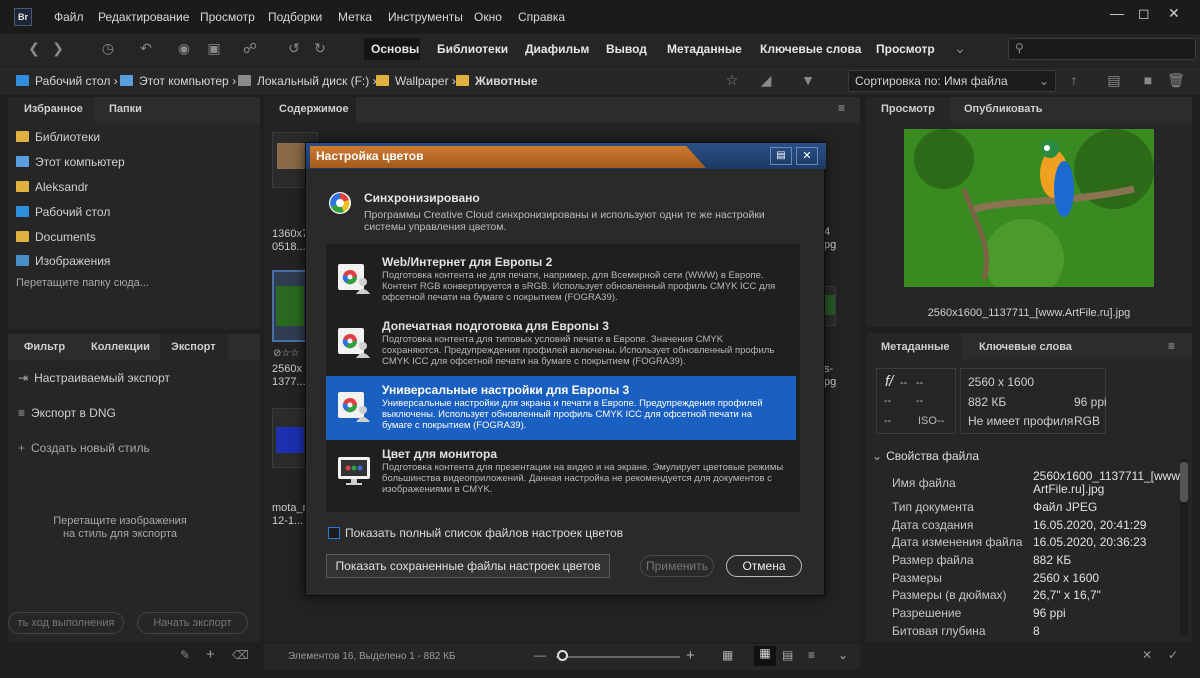  I want to click on favorite-documents: Documents, so click(56, 237).